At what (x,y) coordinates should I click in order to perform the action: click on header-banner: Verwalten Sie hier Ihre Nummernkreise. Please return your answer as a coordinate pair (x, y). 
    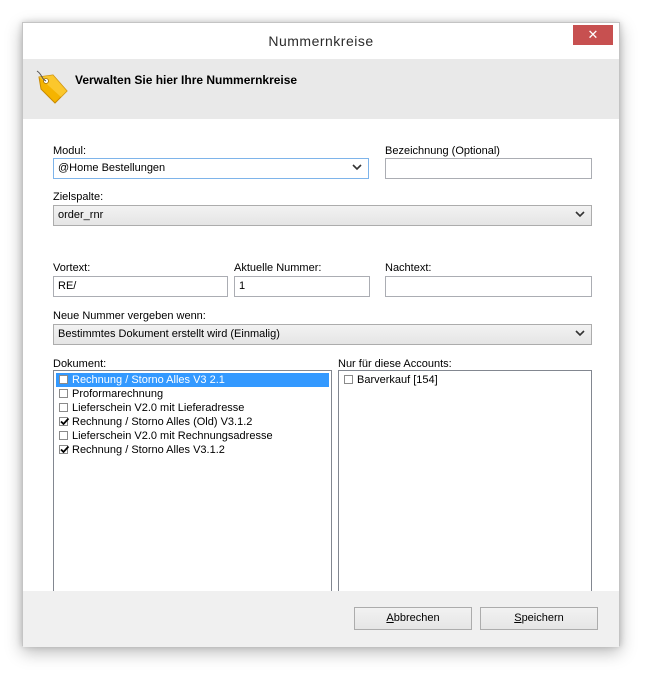
    Looking at the image, I should click on (321, 89).